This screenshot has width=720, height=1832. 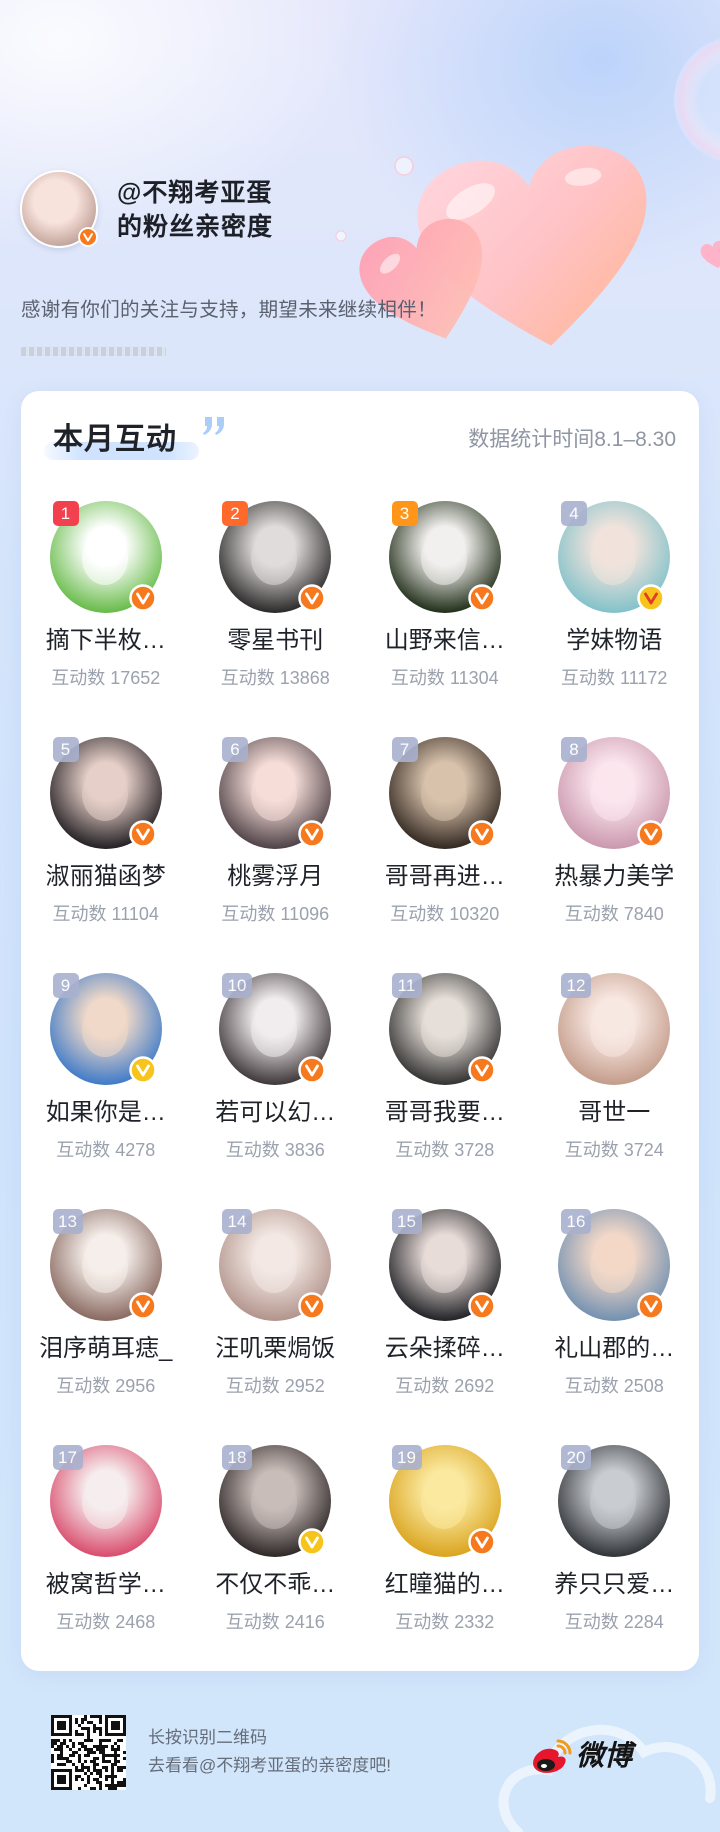 I want to click on interaction-count: 互动数 2416, so click(x=275, y=1622).